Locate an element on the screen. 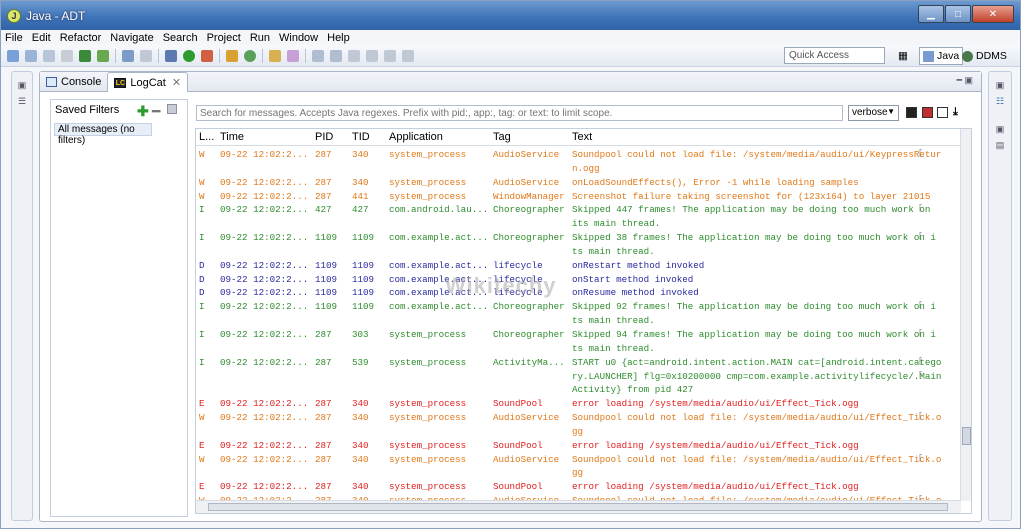 This screenshot has width=1021, height=529. table-row: Activity} from pid 427 is located at coordinates (578, 390).